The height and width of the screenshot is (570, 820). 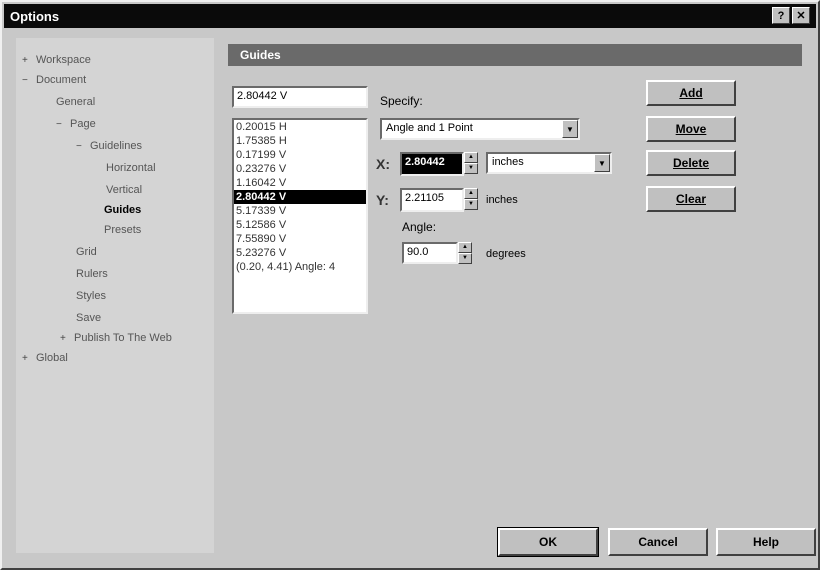 I want to click on x-axis-label: X:, so click(x=383, y=164).